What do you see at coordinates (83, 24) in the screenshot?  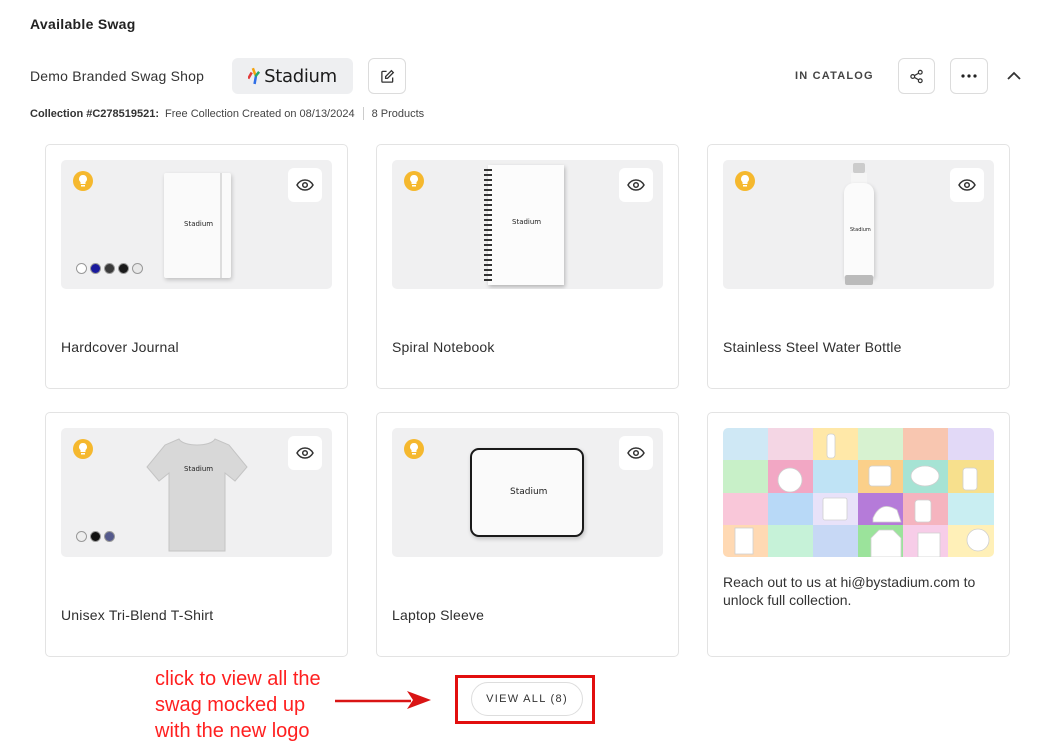 I see `section-title: Available Swag` at bounding box center [83, 24].